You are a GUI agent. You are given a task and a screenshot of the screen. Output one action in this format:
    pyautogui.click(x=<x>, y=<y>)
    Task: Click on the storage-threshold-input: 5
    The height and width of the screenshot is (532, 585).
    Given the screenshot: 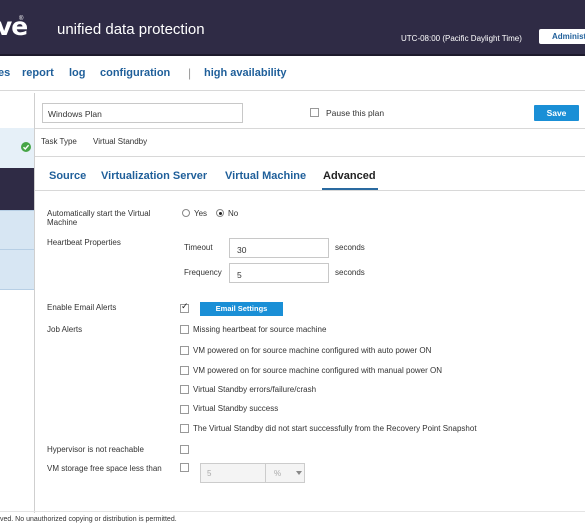 What is the action you would take?
    pyautogui.click(x=233, y=473)
    